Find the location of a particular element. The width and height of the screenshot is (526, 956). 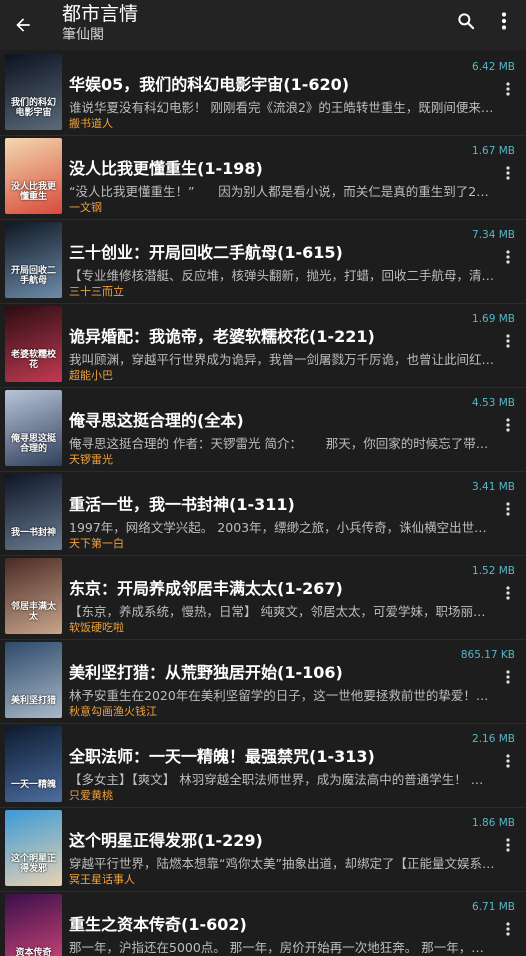

book-title: 重生之资本传奇(1-602) is located at coordinates (158, 924).